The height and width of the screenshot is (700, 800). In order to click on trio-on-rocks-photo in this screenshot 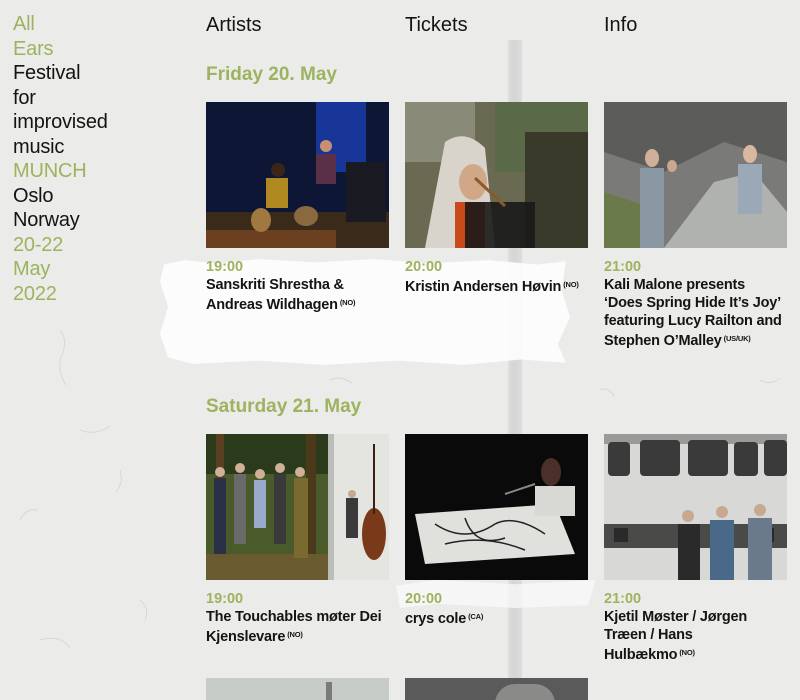, I will do `click(695, 175)`.